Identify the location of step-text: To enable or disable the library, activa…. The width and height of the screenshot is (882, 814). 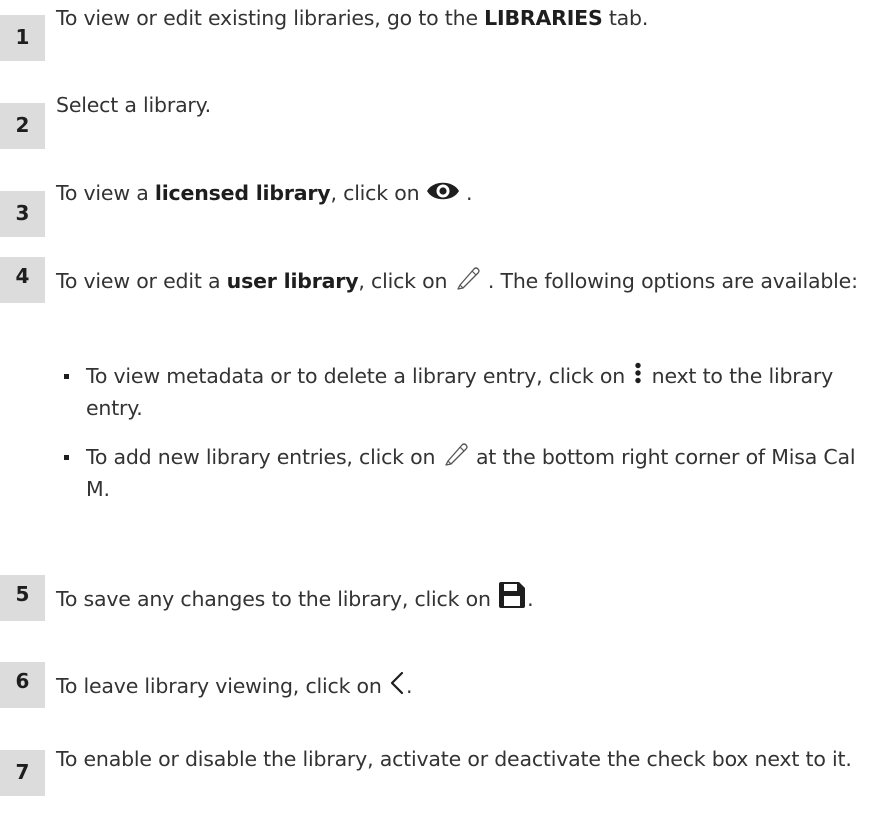
(454, 759).